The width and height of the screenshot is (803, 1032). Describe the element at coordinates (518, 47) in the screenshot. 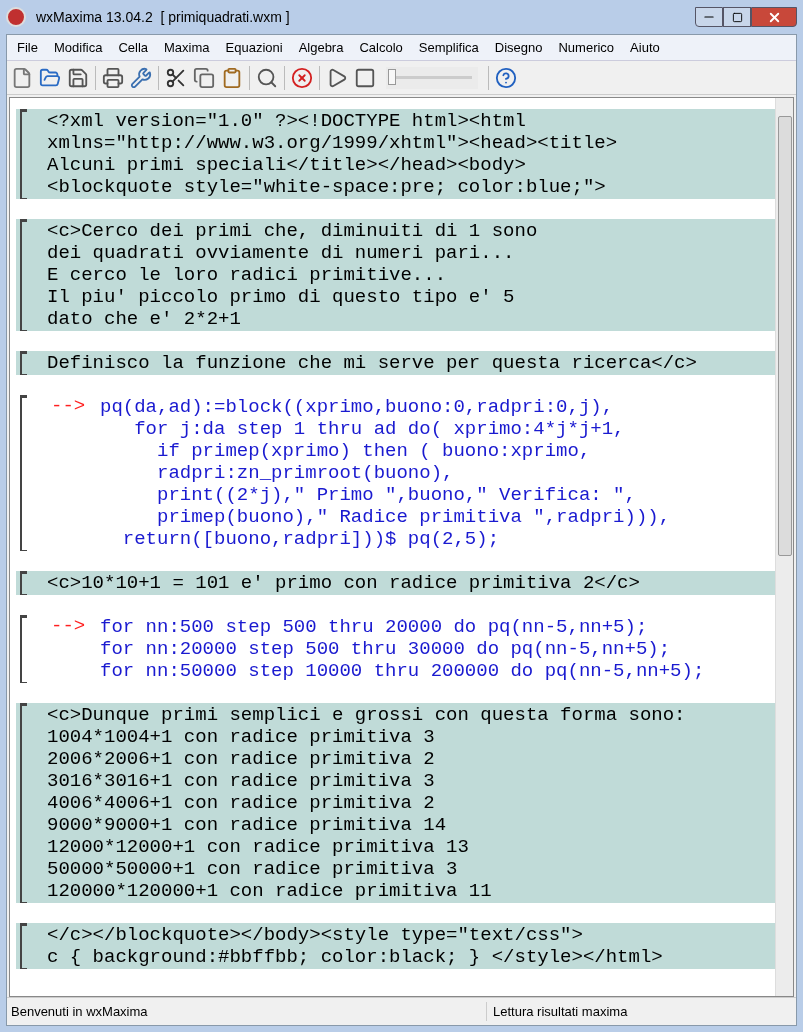

I see `menu-item: Disegno` at that location.